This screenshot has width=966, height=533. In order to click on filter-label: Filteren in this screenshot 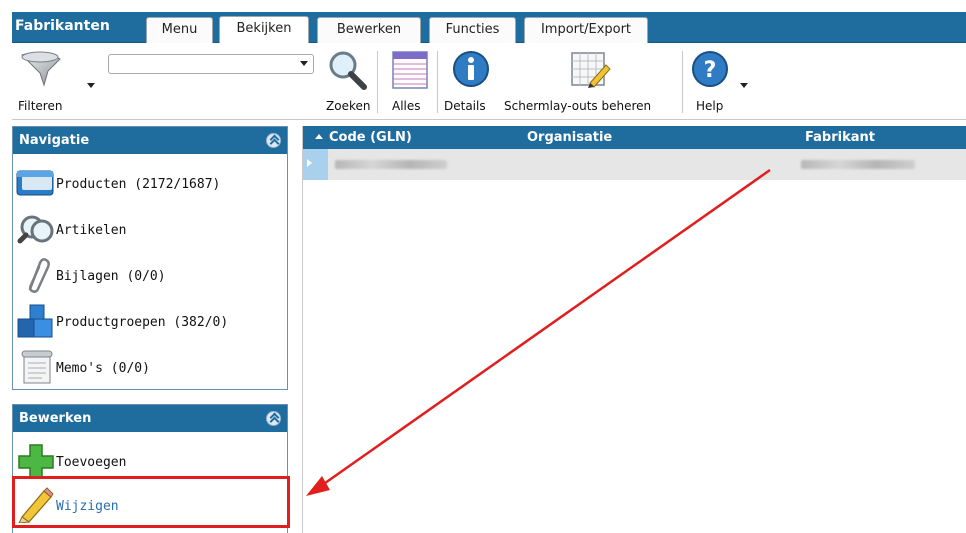, I will do `click(40, 106)`.